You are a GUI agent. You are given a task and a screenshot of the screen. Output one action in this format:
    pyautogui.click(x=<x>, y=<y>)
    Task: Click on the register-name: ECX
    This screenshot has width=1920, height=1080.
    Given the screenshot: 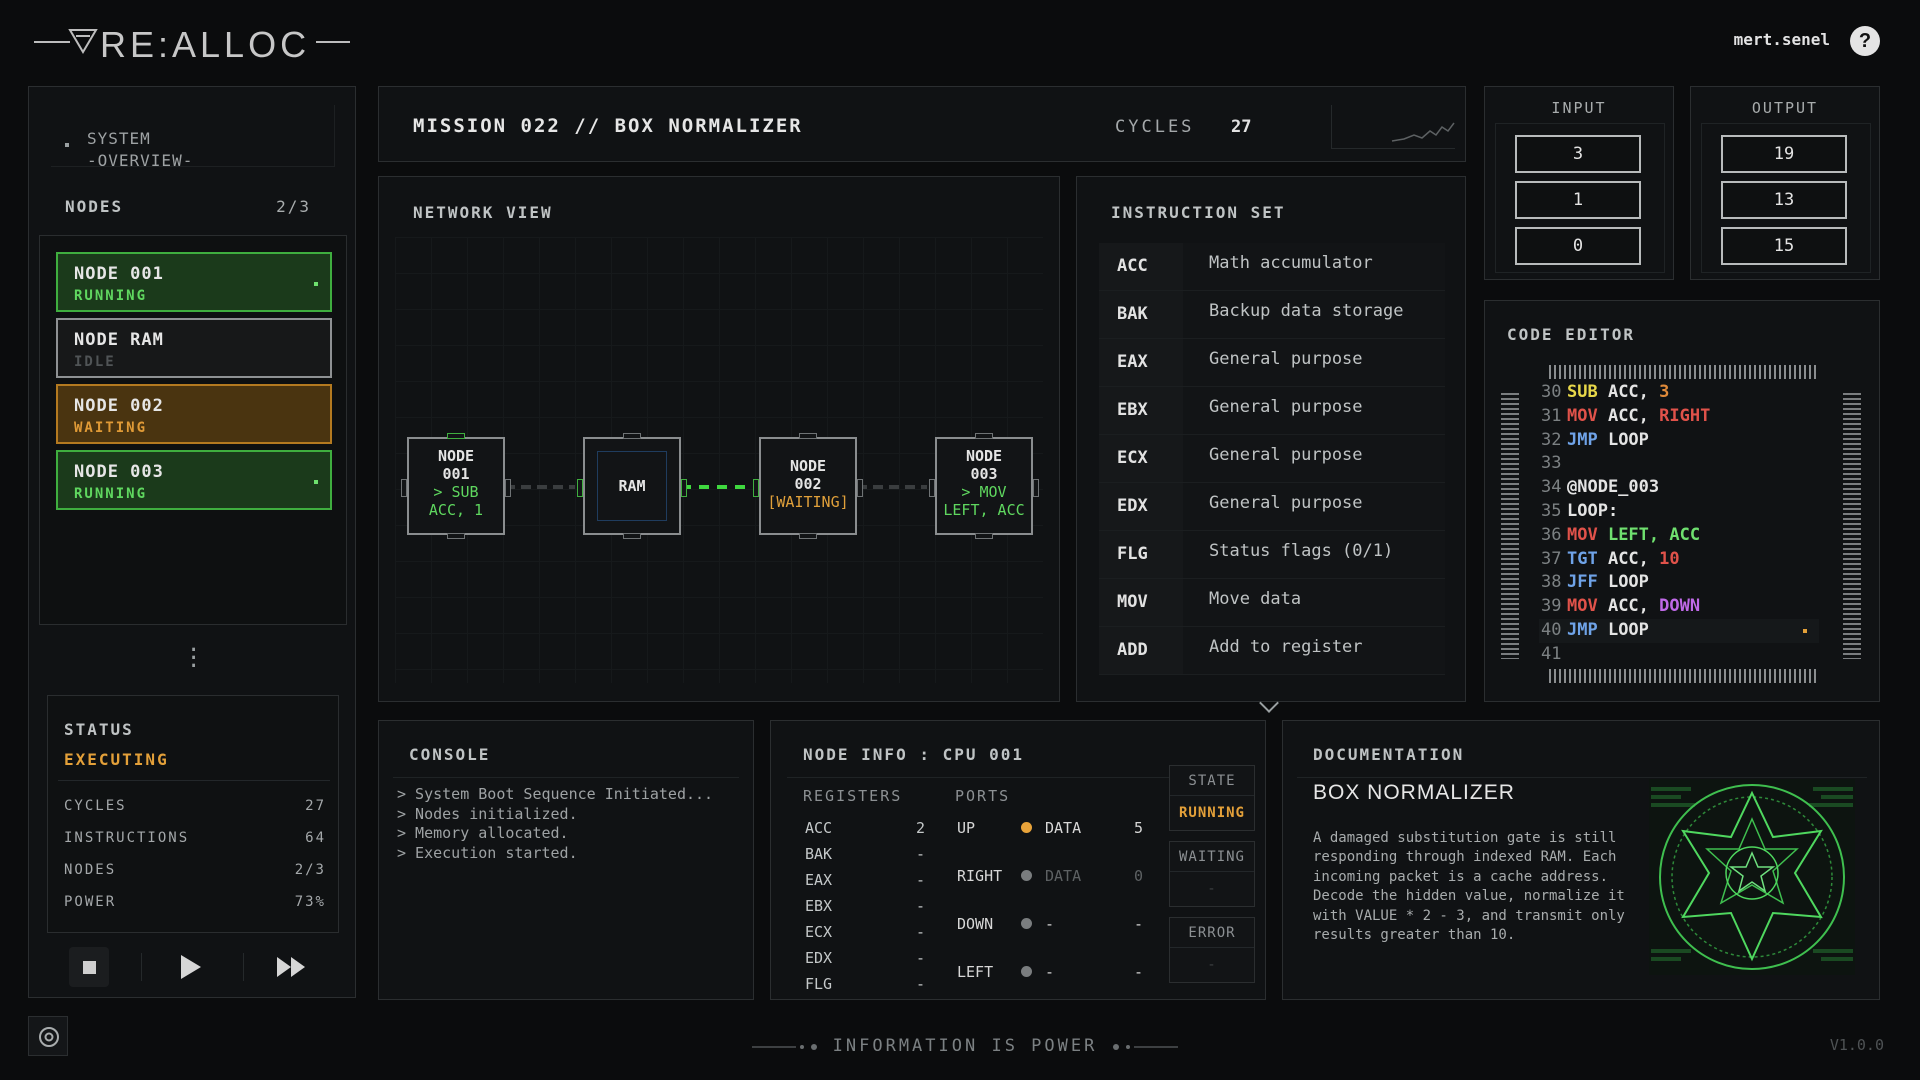 What is the action you would take?
    pyautogui.click(x=819, y=932)
    